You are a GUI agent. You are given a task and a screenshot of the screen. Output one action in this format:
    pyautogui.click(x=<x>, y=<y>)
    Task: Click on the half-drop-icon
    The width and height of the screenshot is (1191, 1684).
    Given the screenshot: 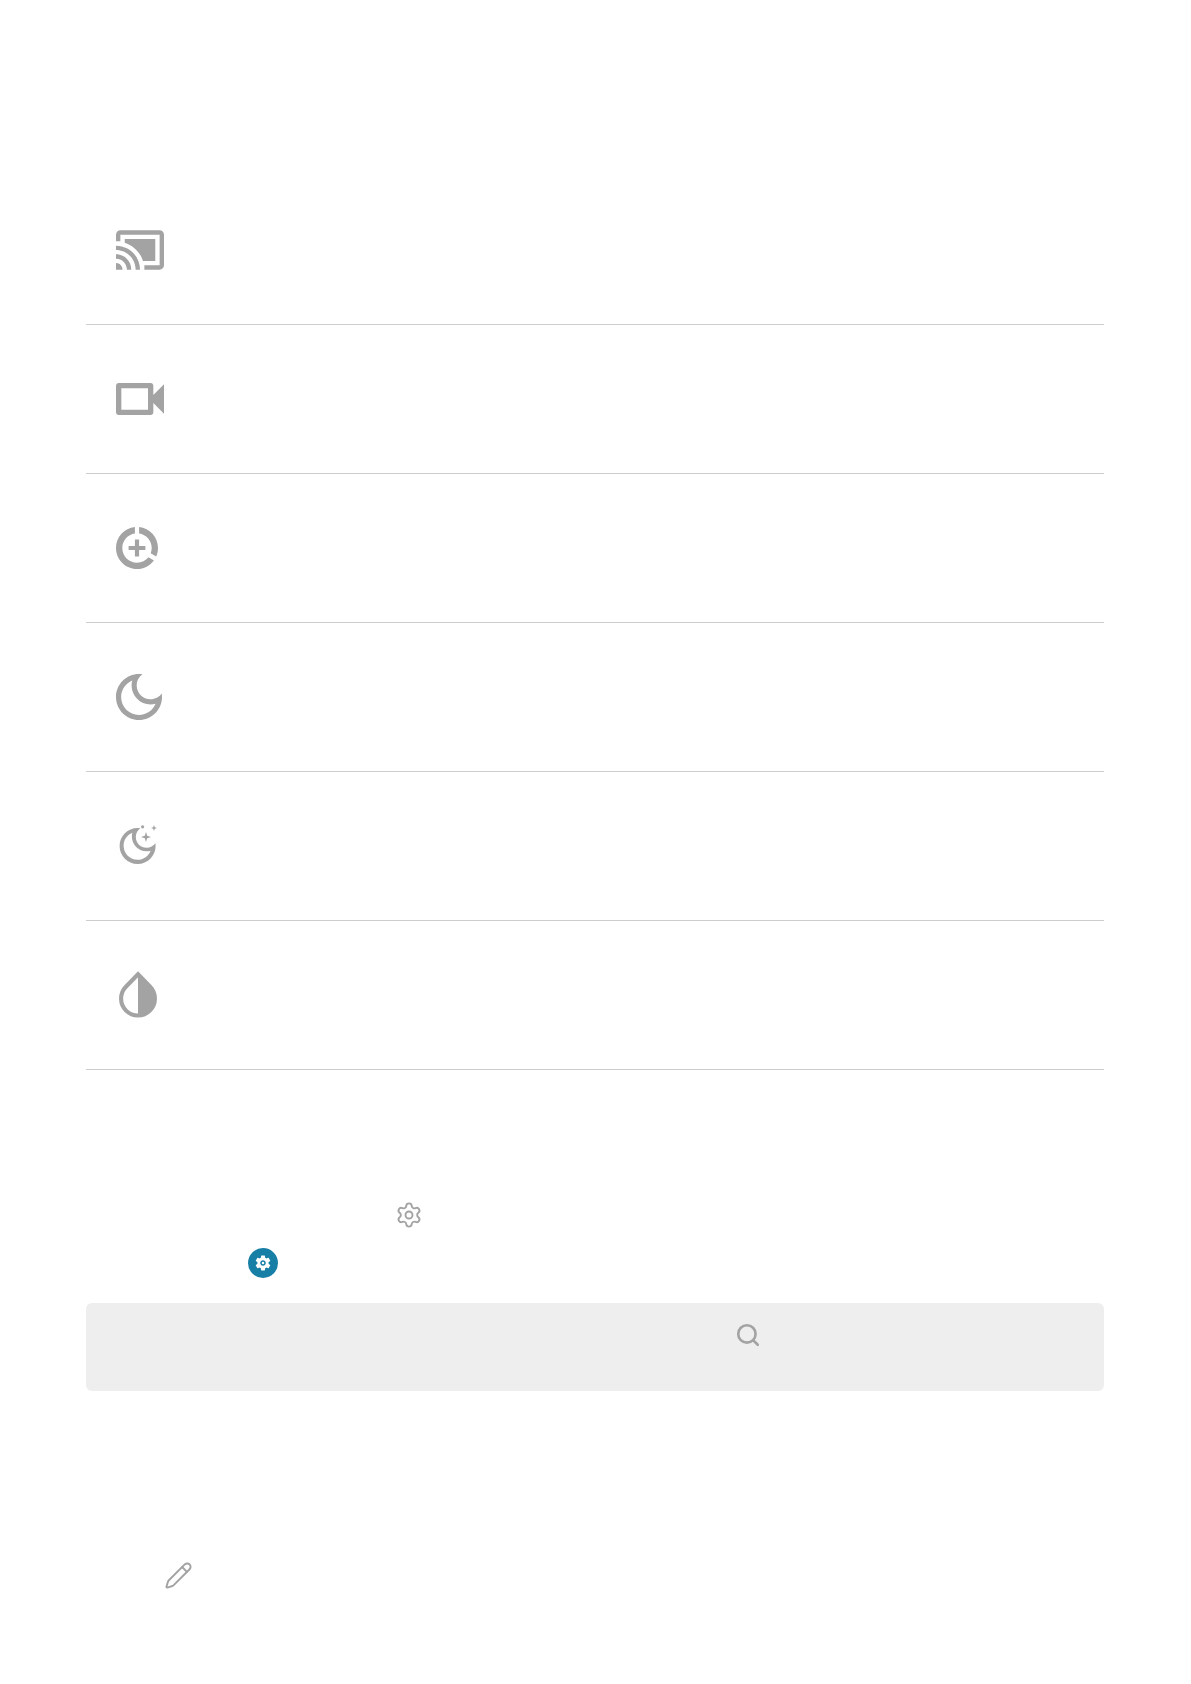 What is the action you would take?
    pyautogui.click(x=138, y=995)
    